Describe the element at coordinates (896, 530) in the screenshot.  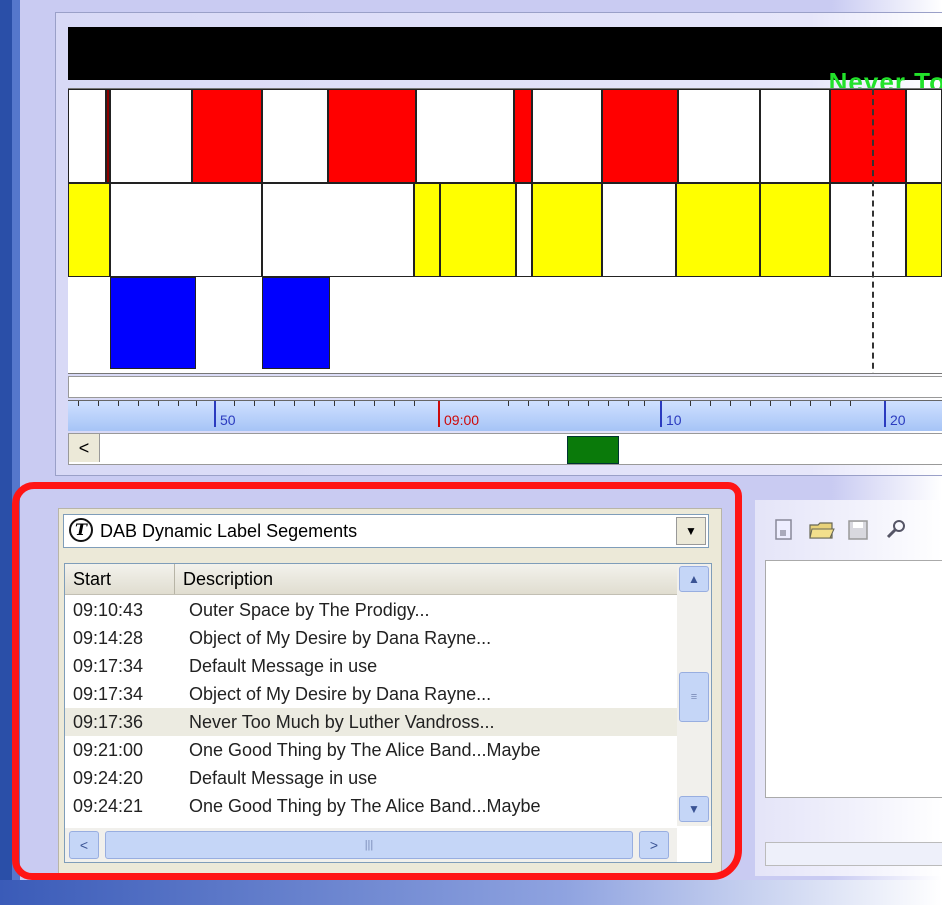
I see `search-icon` at that location.